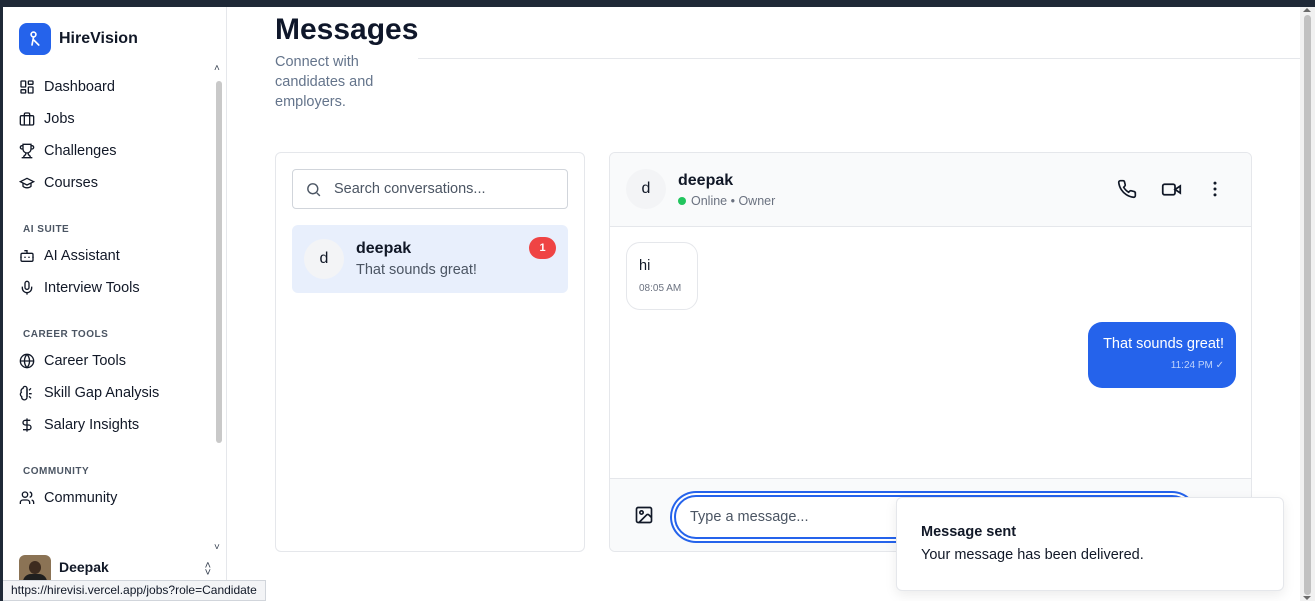 The image size is (1315, 601). I want to click on contact-name: deepak, so click(706, 180).